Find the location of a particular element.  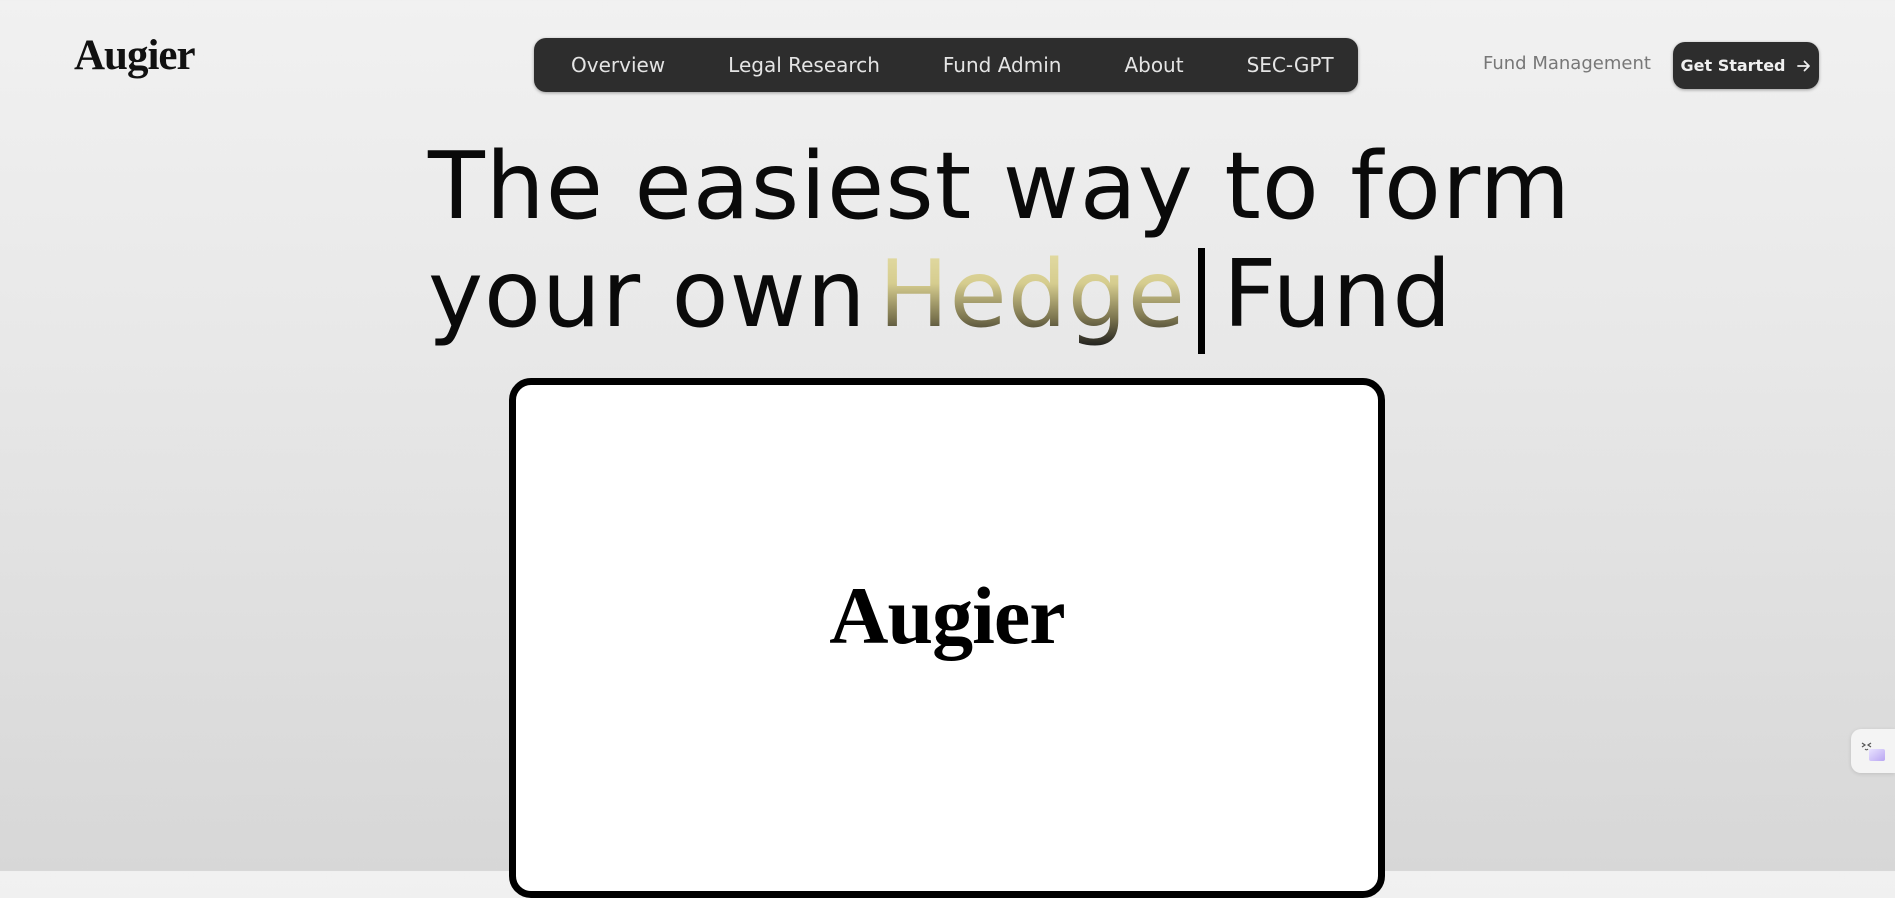

nav-item-overview: Overview is located at coordinates (618, 65).